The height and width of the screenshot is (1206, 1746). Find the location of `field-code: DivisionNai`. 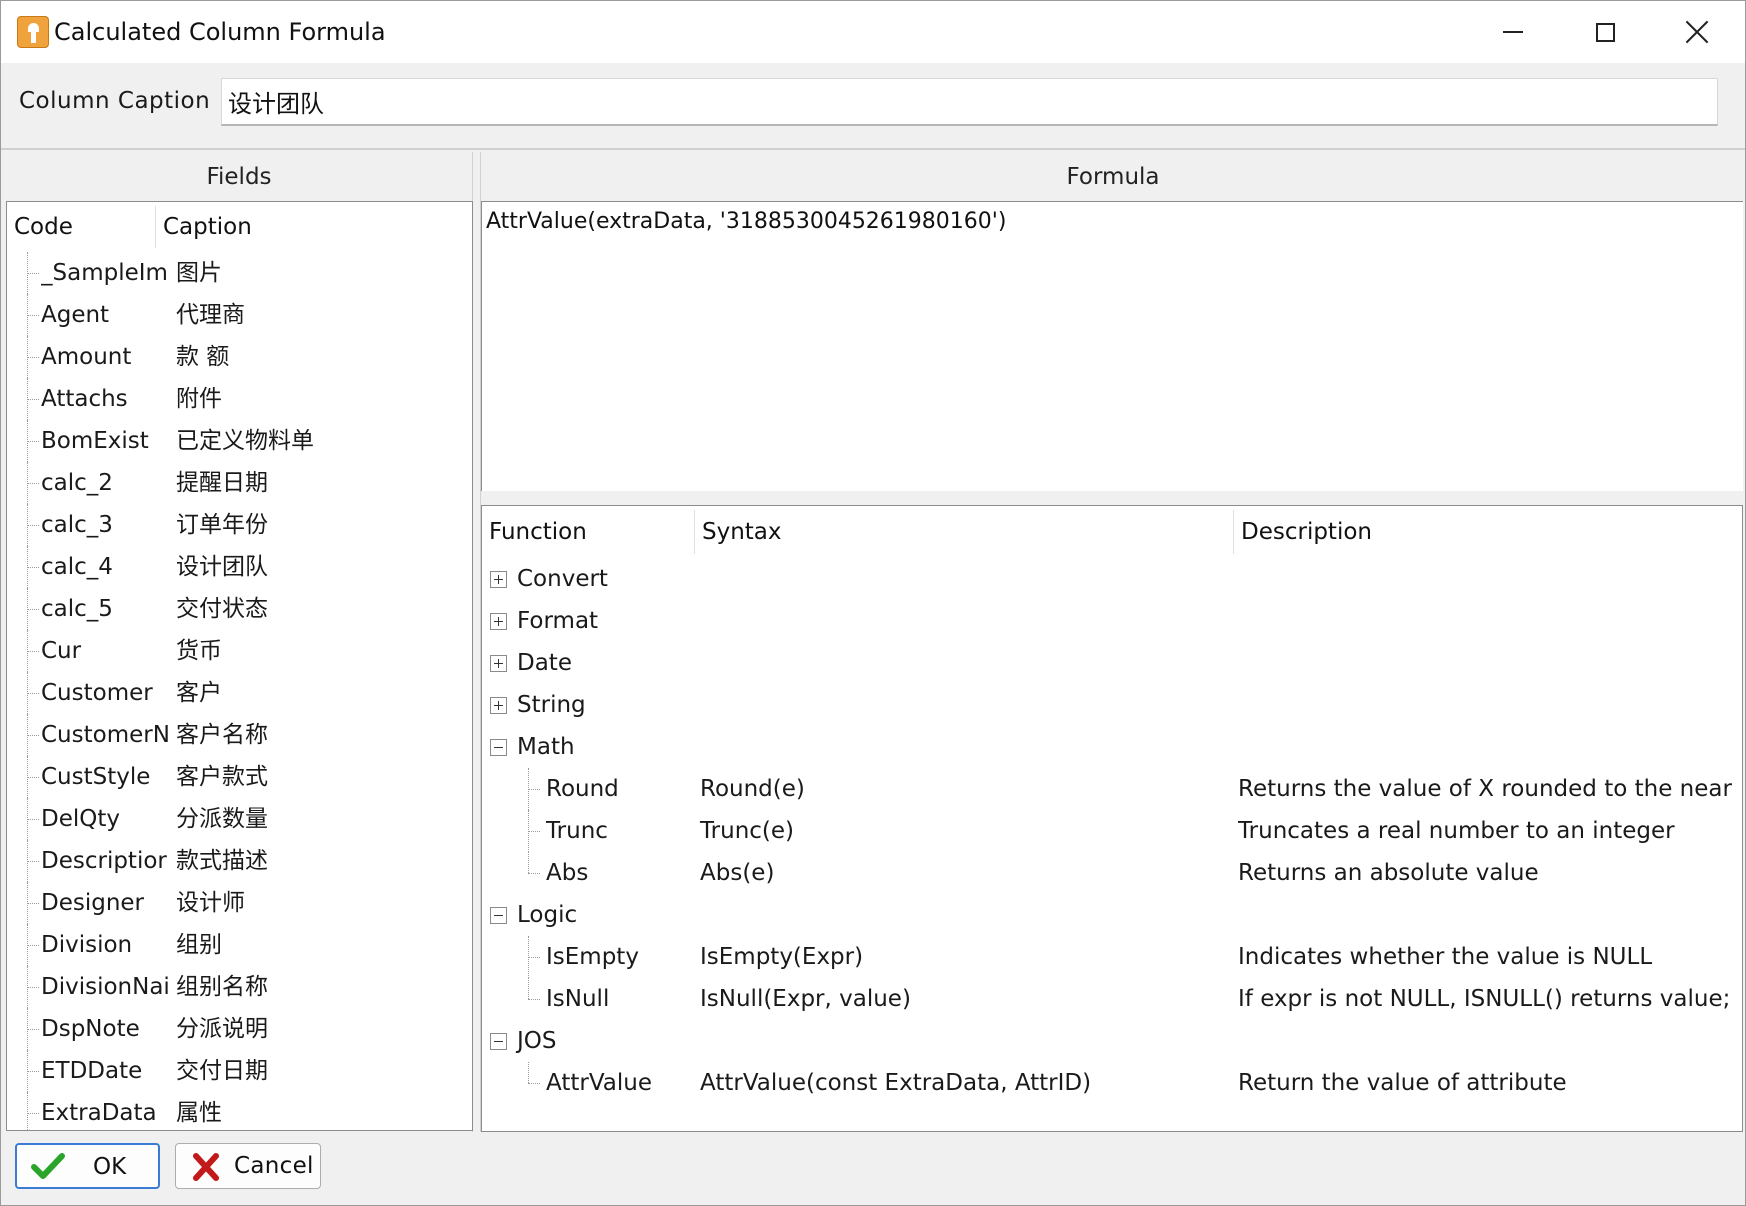

field-code: DivisionNai is located at coordinates (105, 987).